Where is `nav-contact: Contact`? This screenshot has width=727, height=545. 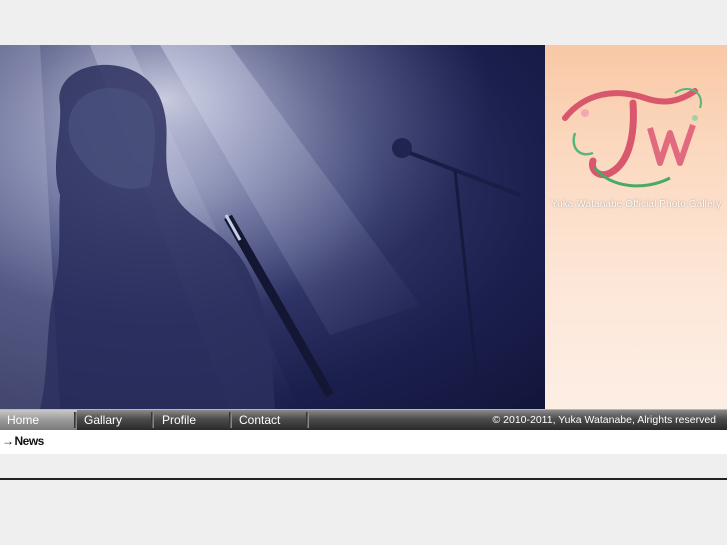
nav-contact: Contact is located at coordinates (270, 420).